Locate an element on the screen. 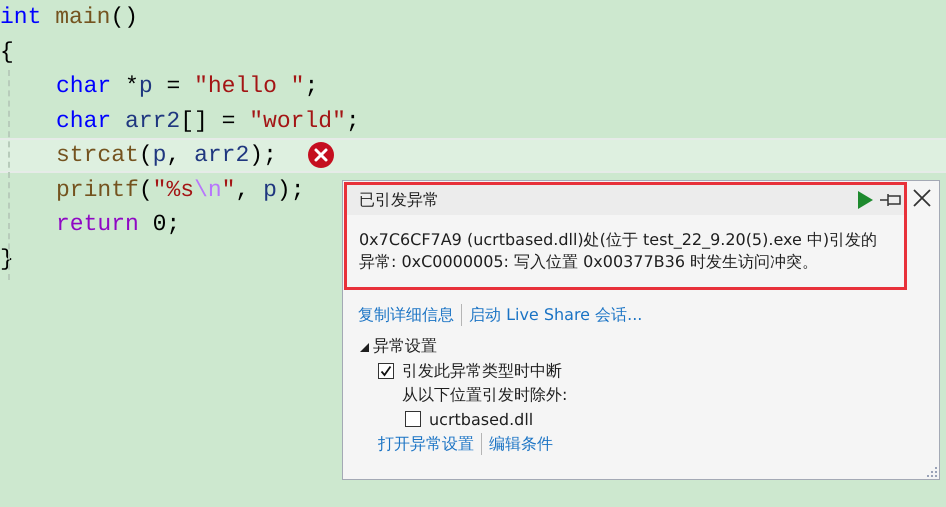 This screenshot has height=507, width=946. code-line: char *p = "hello "; is located at coordinates (187, 86).